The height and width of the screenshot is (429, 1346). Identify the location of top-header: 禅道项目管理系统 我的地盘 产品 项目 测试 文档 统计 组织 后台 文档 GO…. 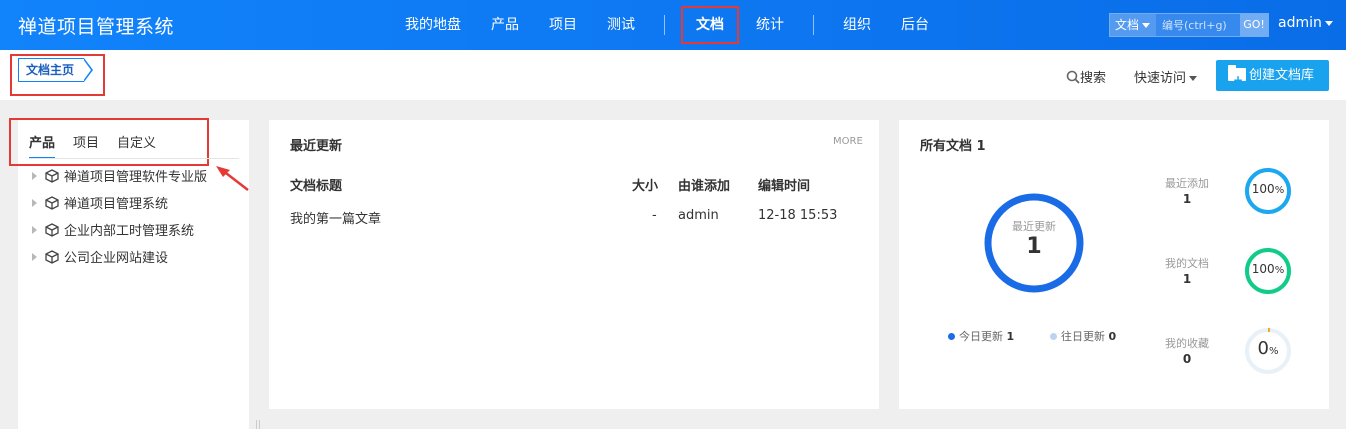
(673, 25).